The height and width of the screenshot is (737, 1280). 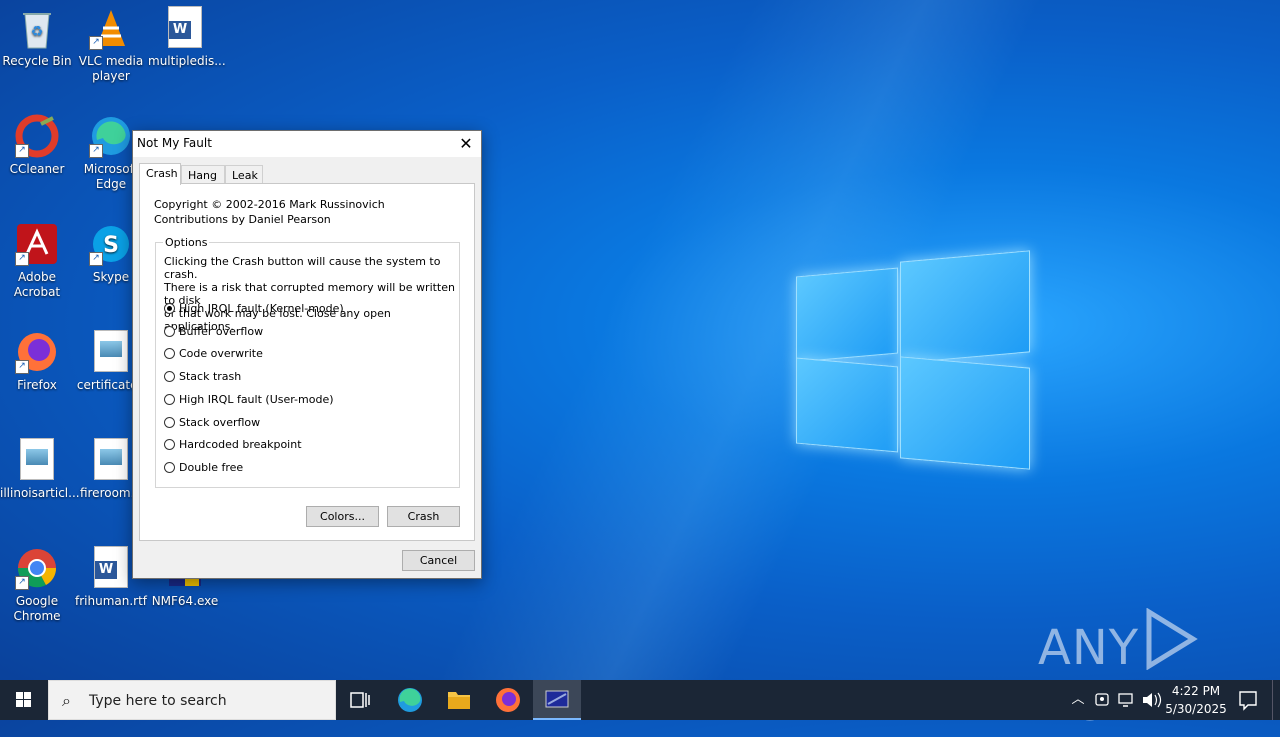 I want to click on cancel-button: Cancel, so click(x=438, y=560).